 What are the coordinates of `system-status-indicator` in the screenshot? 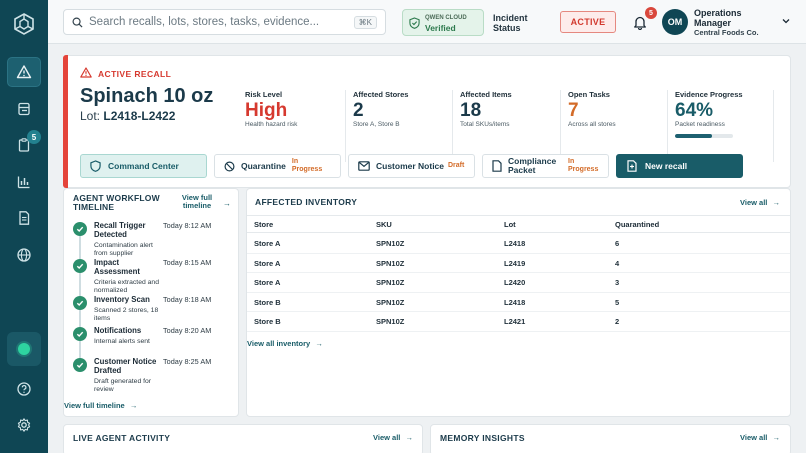 It's located at (24, 349).